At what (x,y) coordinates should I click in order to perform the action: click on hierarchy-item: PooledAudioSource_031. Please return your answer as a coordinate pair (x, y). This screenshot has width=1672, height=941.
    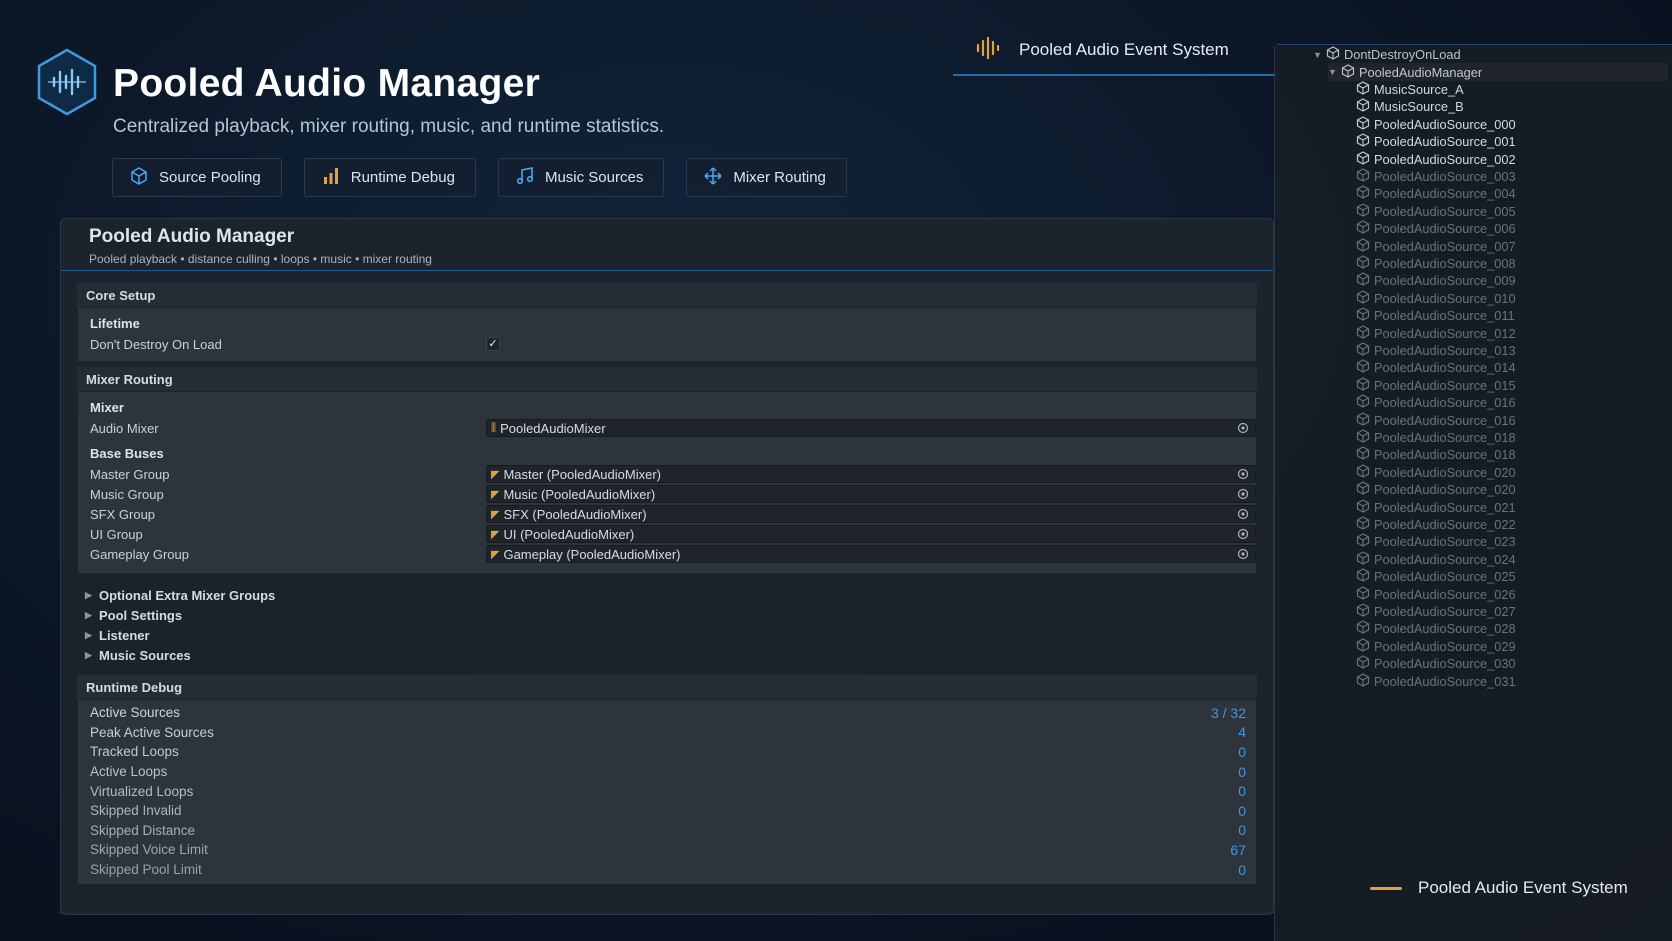
    Looking at the image, I should click on (1436, 680).